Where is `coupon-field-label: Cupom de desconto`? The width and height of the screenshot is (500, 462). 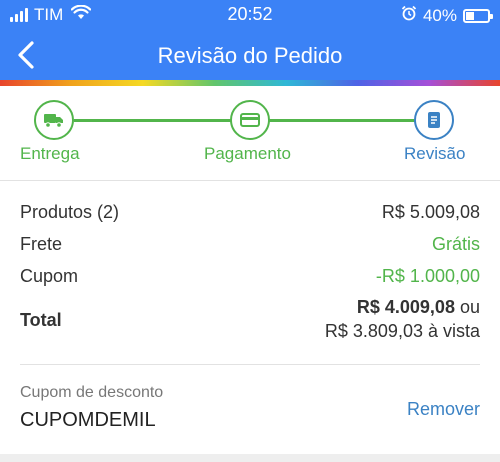
coupon-field-label: Cupom de desconto is located at coordinates (92, 392).